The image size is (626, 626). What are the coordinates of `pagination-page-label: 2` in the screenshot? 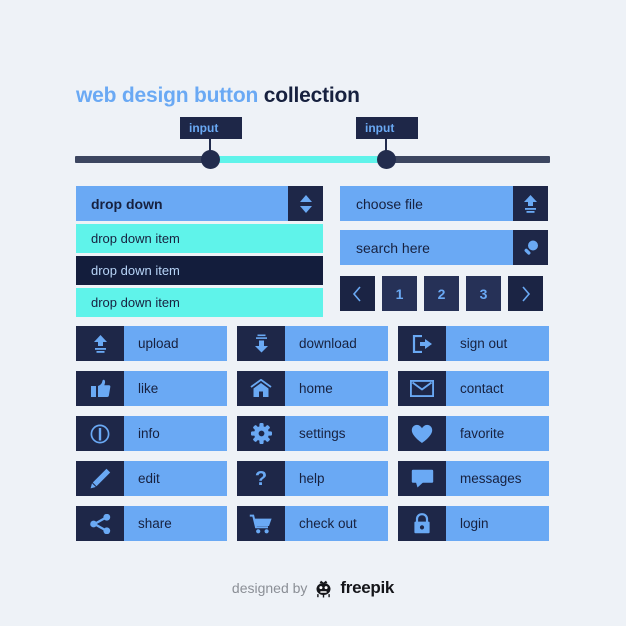 It's located at (441, 293).